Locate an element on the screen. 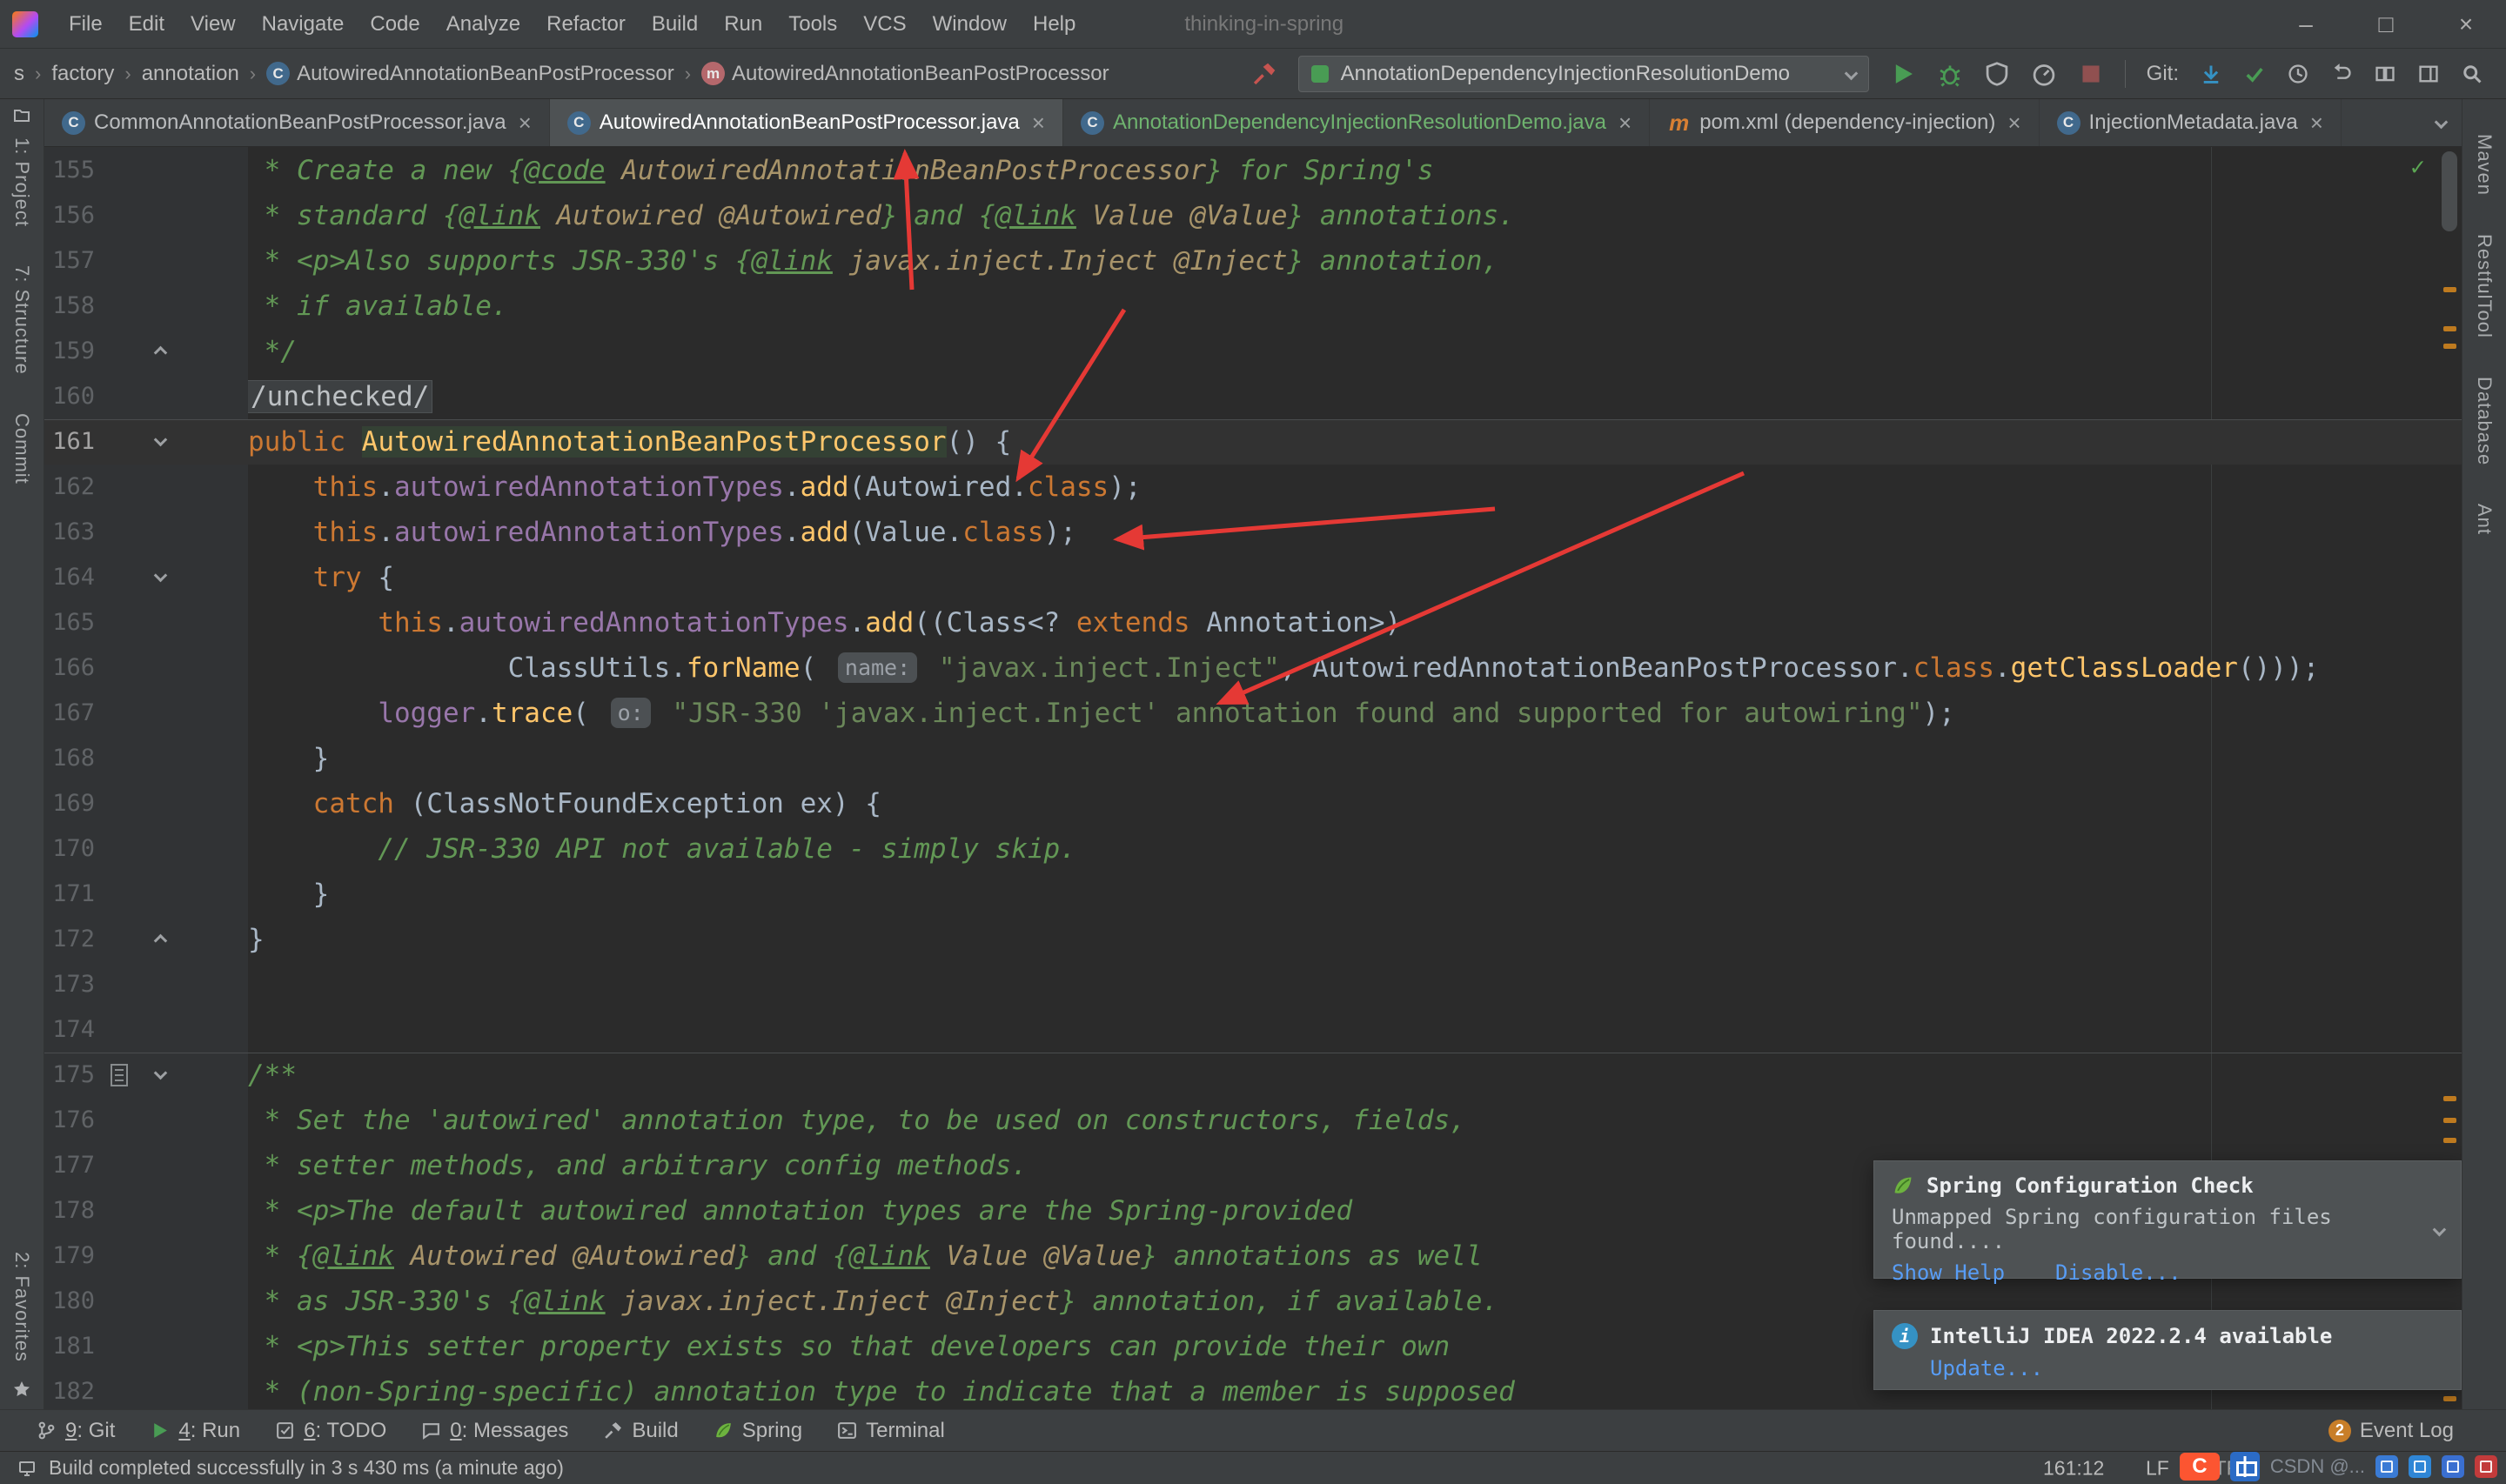 This screenshot has width=2506, height=1484. menu-view: View is located at coordinates (213, 24).